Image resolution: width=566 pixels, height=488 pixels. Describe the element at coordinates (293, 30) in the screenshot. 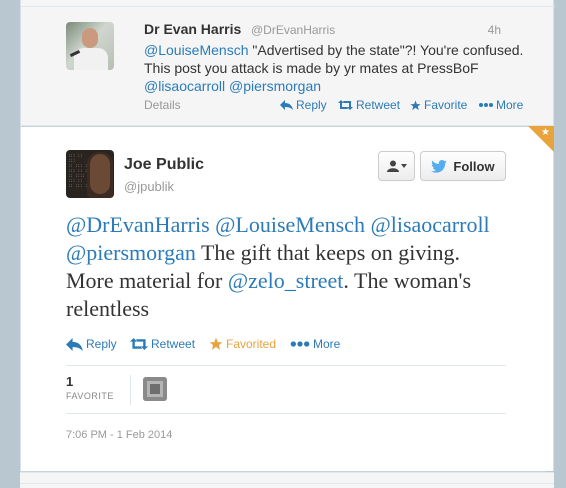

I see `author-handle: @DrEvanHarris` at that location.